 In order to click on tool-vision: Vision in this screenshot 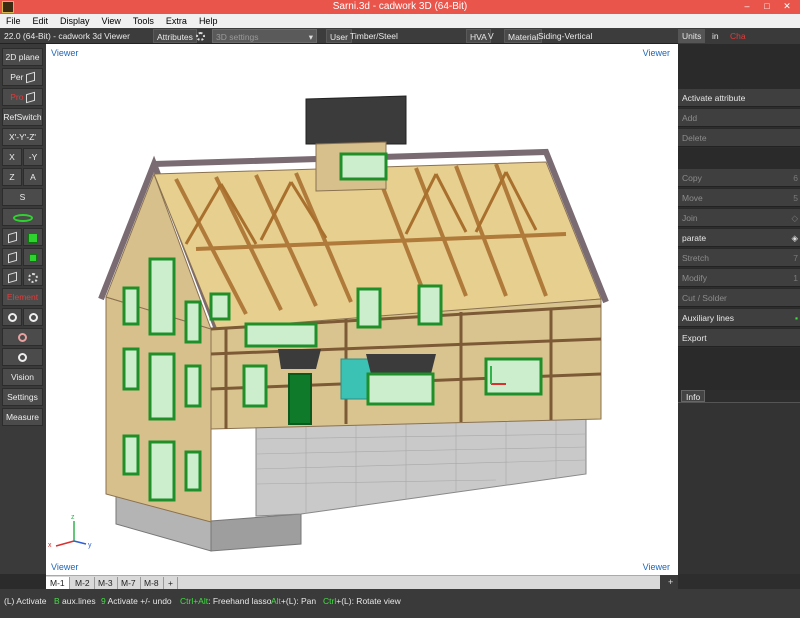, I will do `click(22, 377)`.